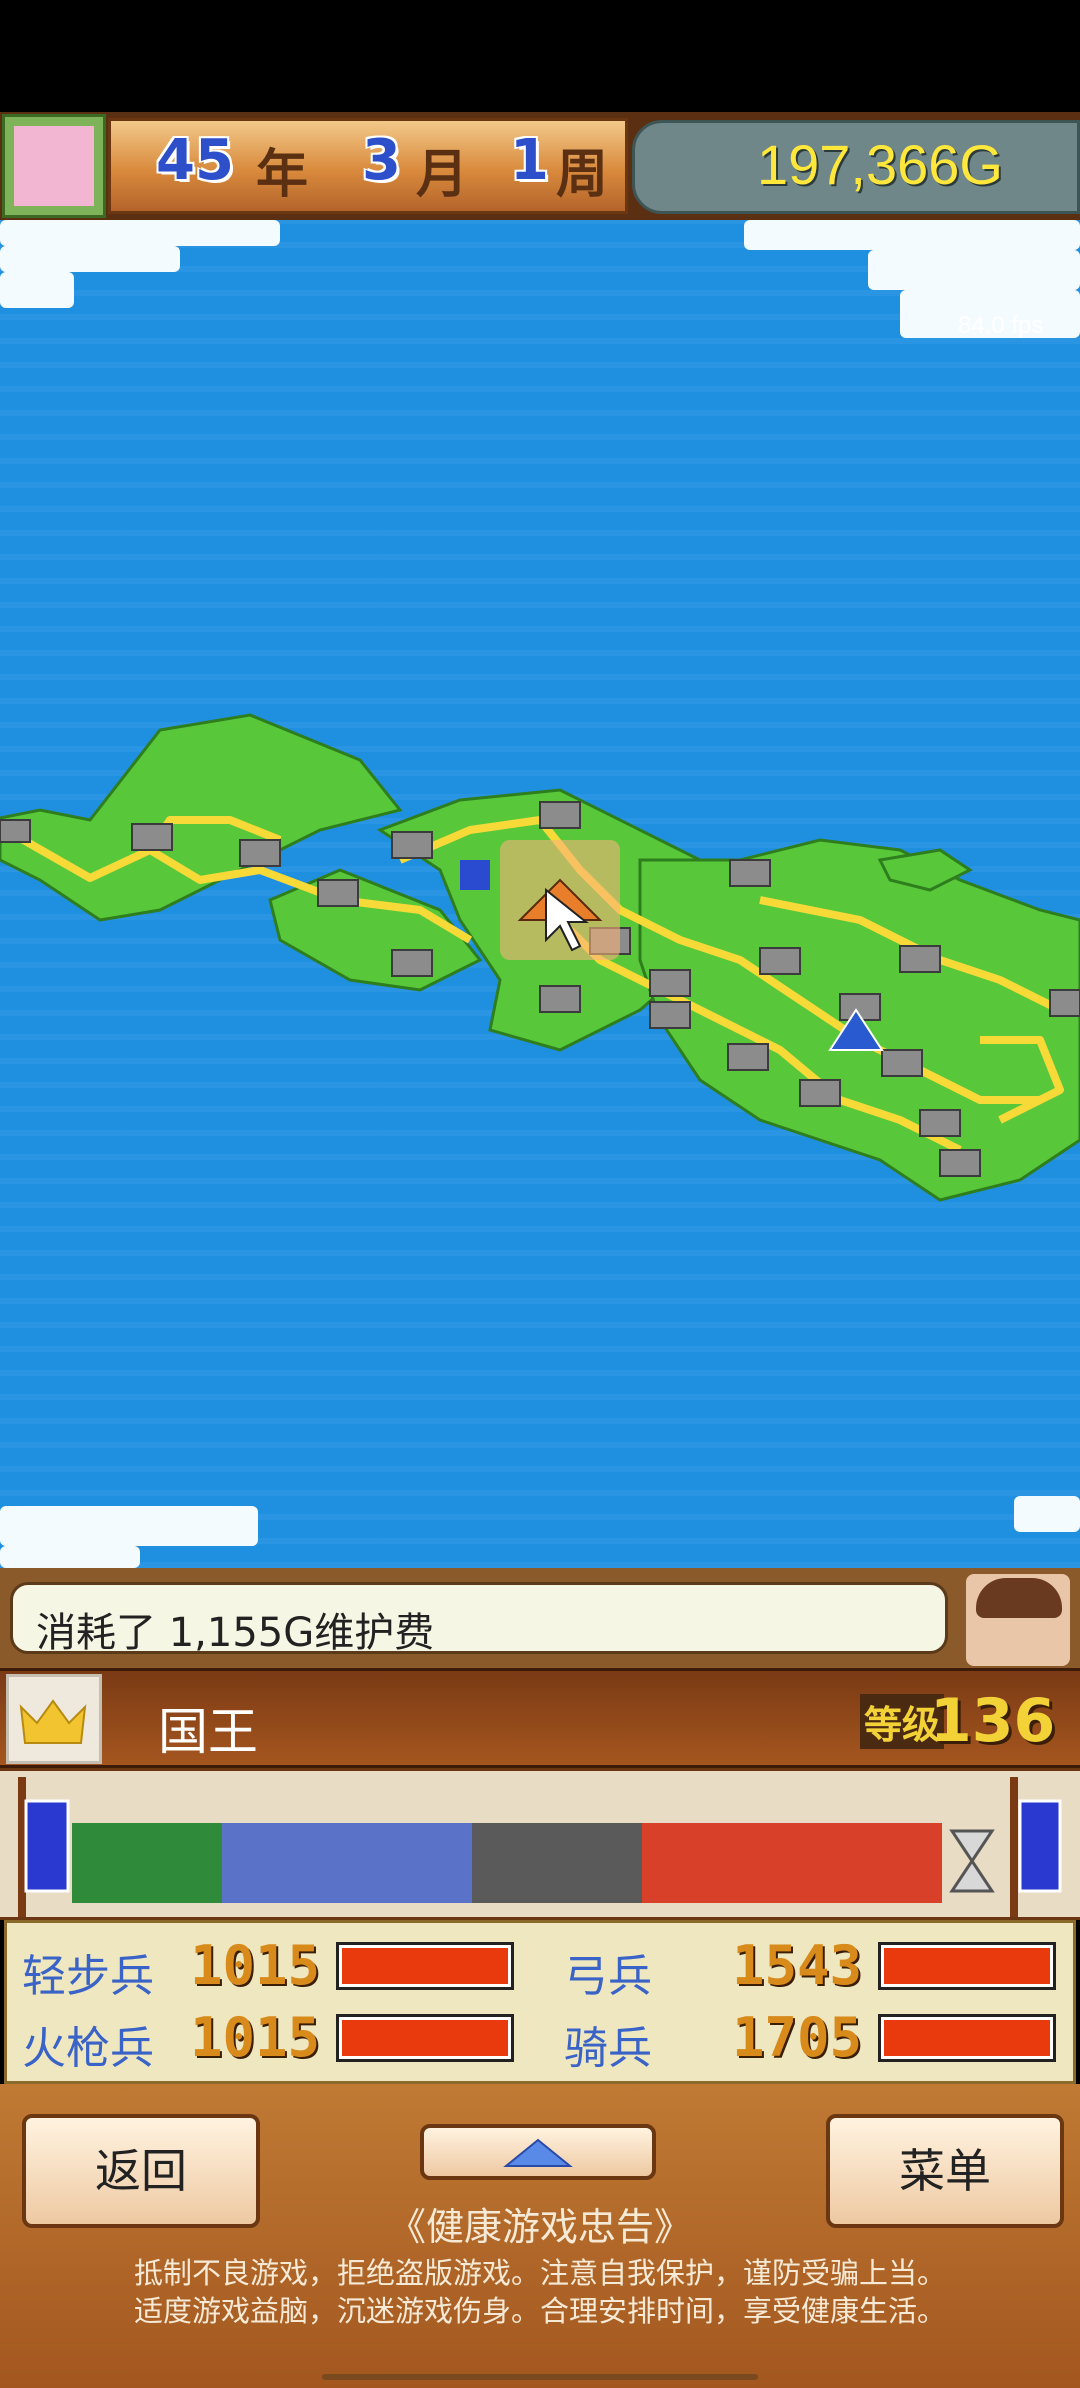 This screenshot has width=1080, height=2388. Describe the element at coordinates (208, 1732) in the screenshot. I see `ruler-title: 国王` at that location.